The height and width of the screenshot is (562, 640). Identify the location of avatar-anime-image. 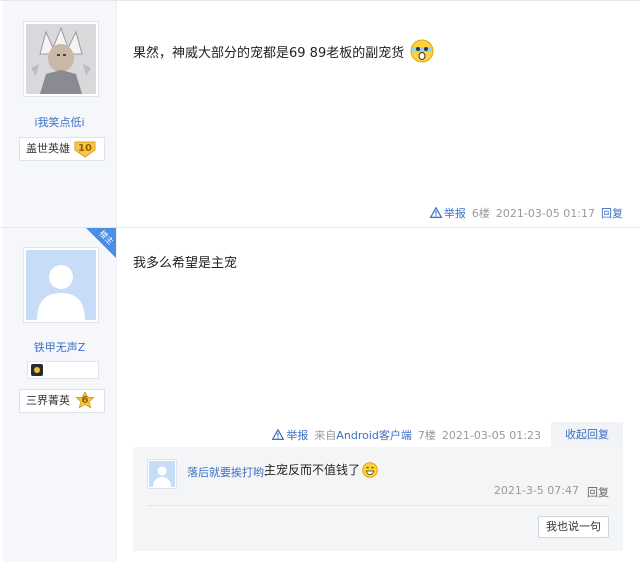
(61, 59).